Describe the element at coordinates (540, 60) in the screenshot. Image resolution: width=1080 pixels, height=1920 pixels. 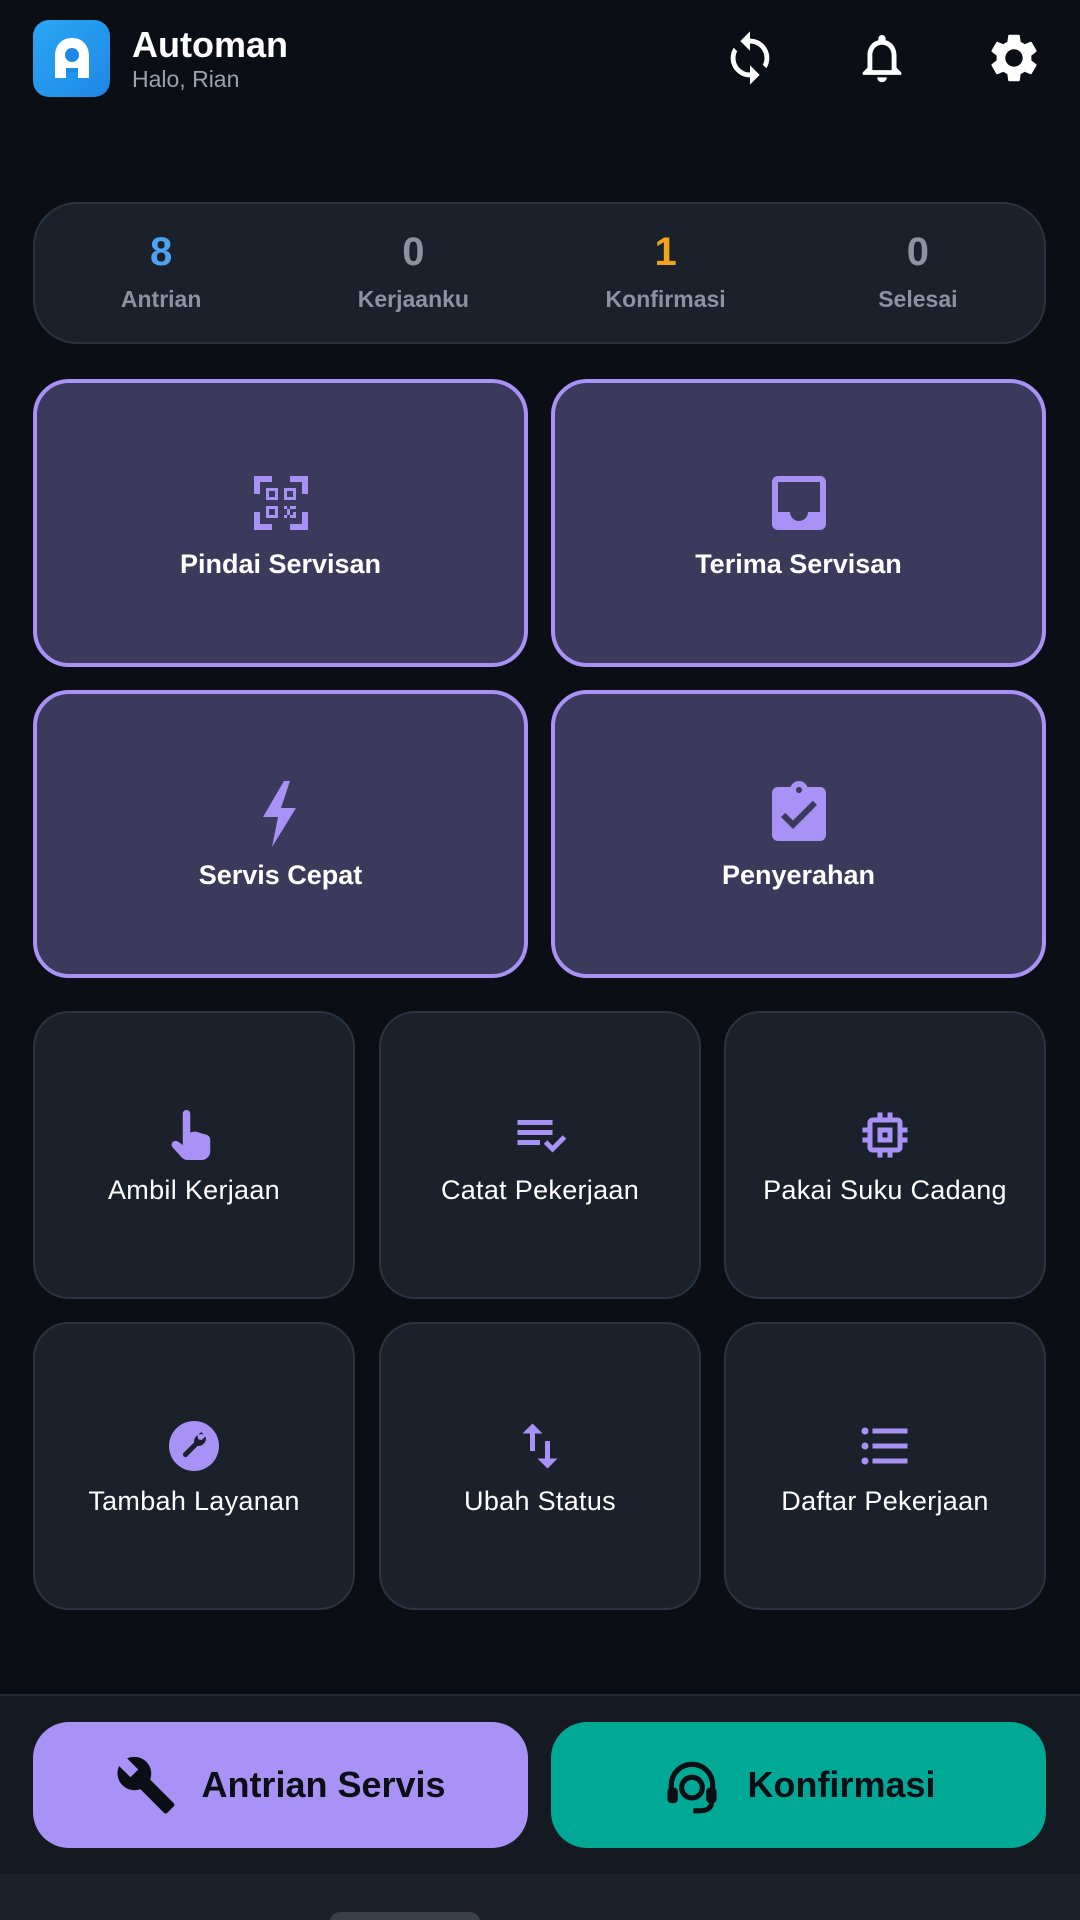
I see `app-header: Automan Halo, Rian` at that location.